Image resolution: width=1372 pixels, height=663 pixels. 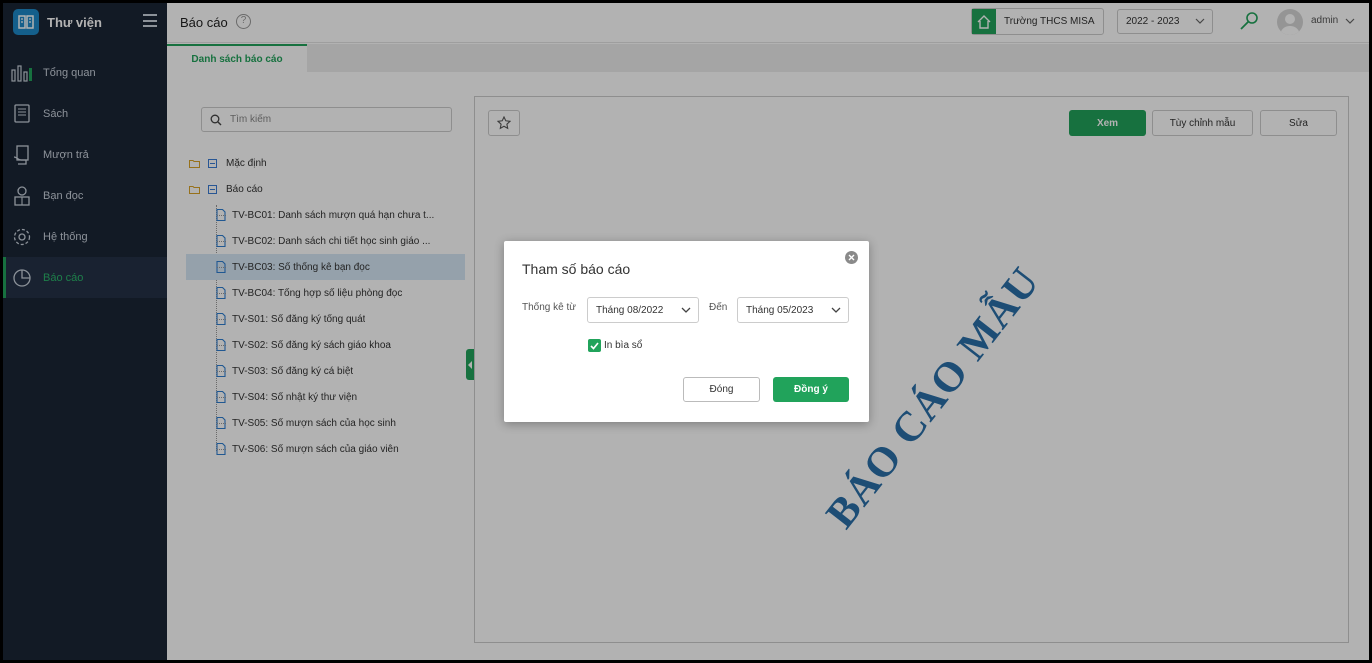 I want to click on to-month-select: Tháng 05/2023, so click(x=793, y=310).